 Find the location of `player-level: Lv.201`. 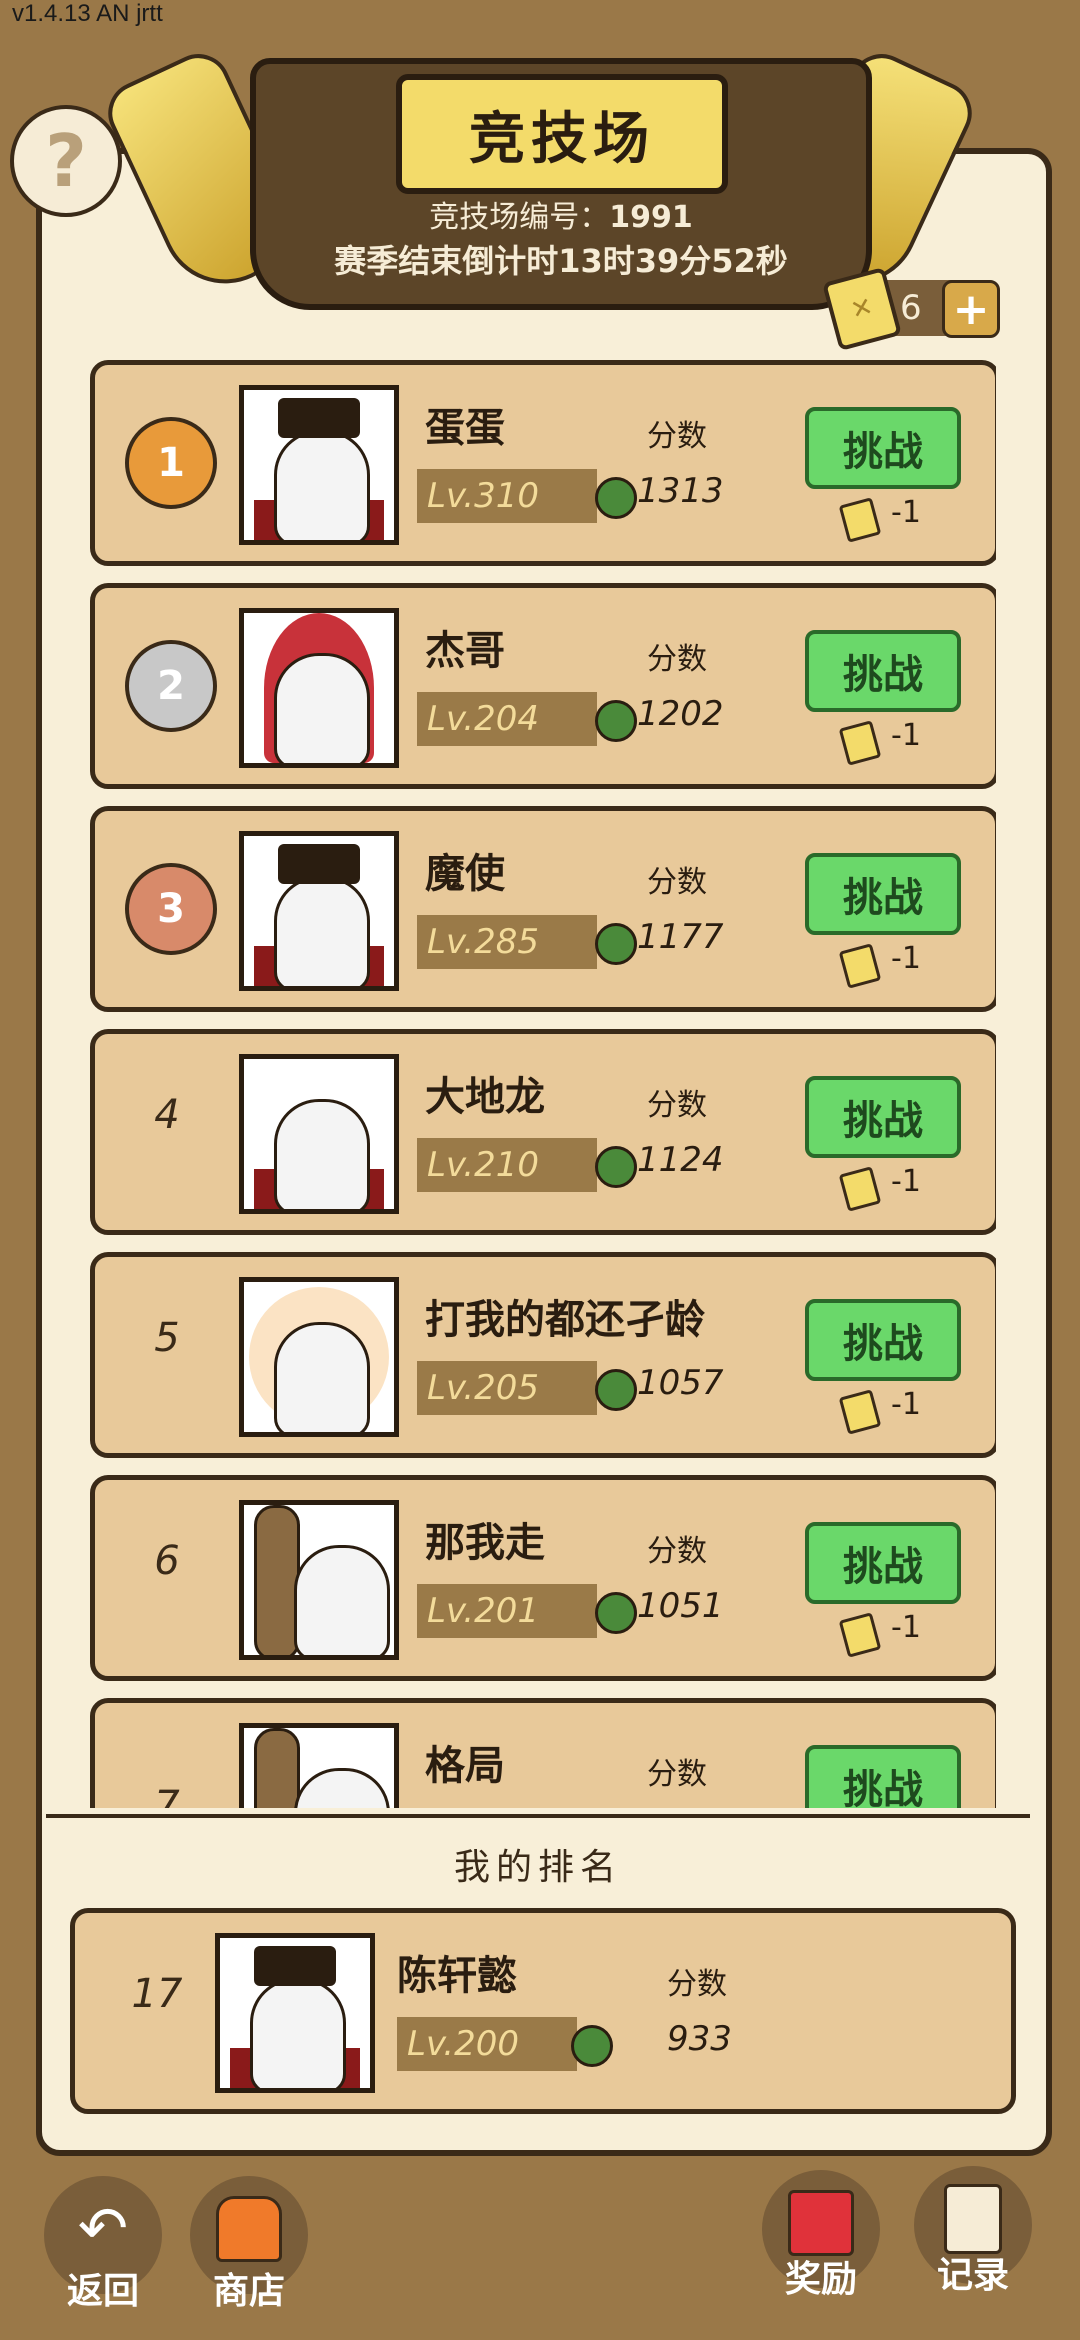

player-level: Lv.201 is located at coordinates (507, 1611).